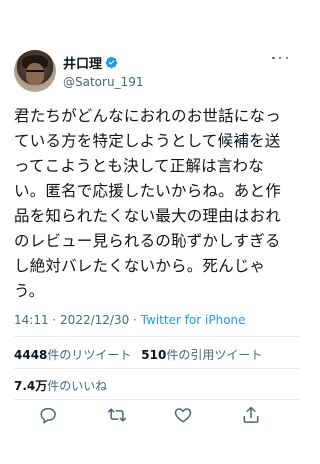 Image resolution: width=320 pixels, height=464 pixels. Describe the element at coordinates (140, 266) in the screenshot. I see `tweet-text-line: し絶対バレたくないから。死んじゃ` at that location.